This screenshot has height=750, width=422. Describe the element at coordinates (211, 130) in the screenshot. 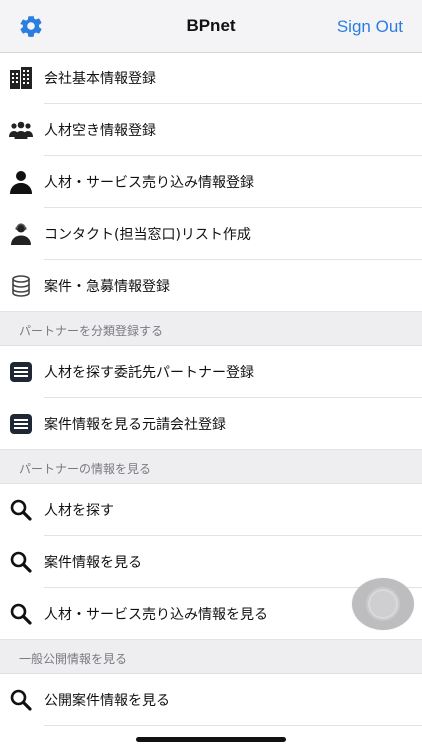

I see `menu-item-staff-availability: 人材空き情報登録` at that location.